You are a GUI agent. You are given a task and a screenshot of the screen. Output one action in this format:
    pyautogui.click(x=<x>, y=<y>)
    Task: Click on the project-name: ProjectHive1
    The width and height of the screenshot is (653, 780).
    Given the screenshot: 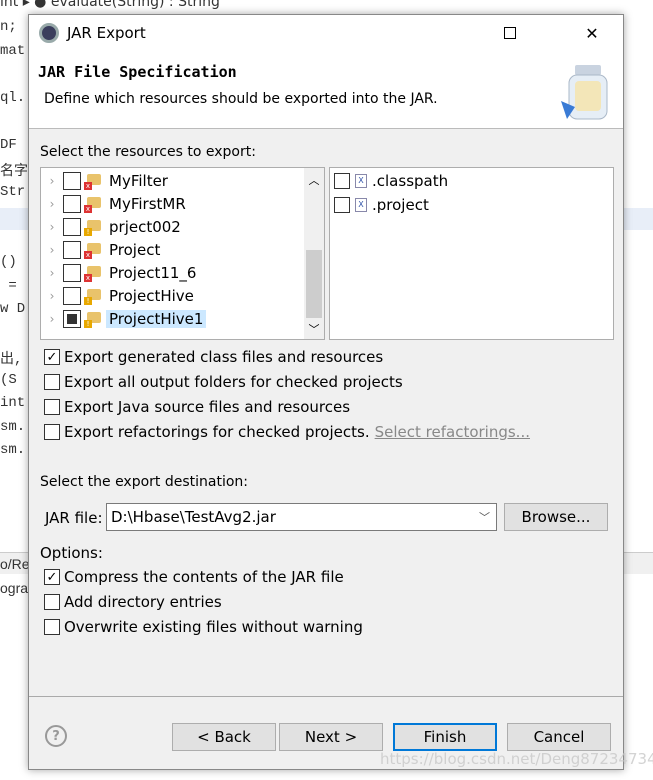 What is the action you would take?
    pyautogui.click(x=156, y=318)
    